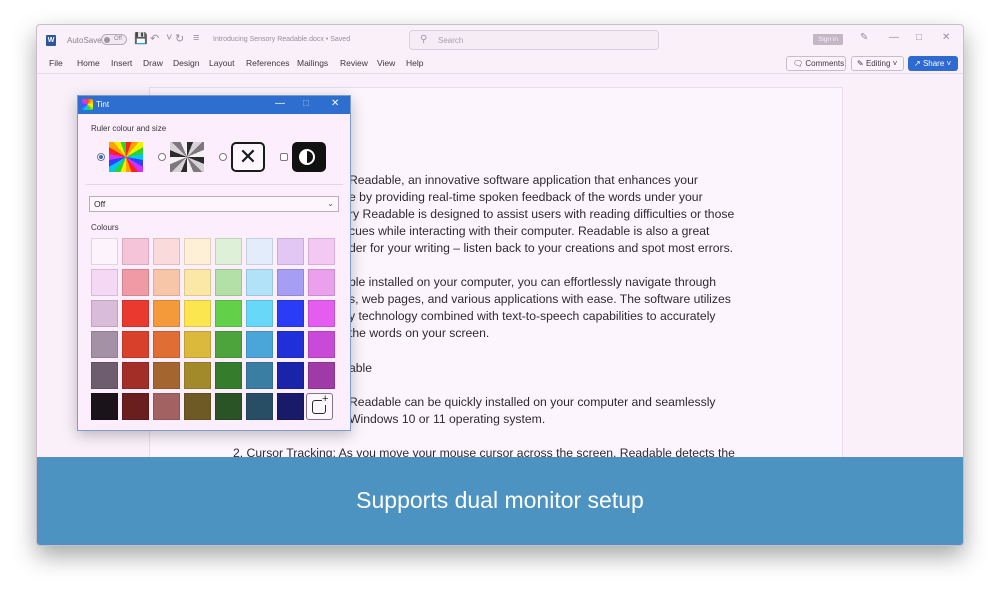  What do you see at coordinates (335, 103) in the screenshot?
I see `dialog-close-icon: ✕` at bounding box center [335, 103].